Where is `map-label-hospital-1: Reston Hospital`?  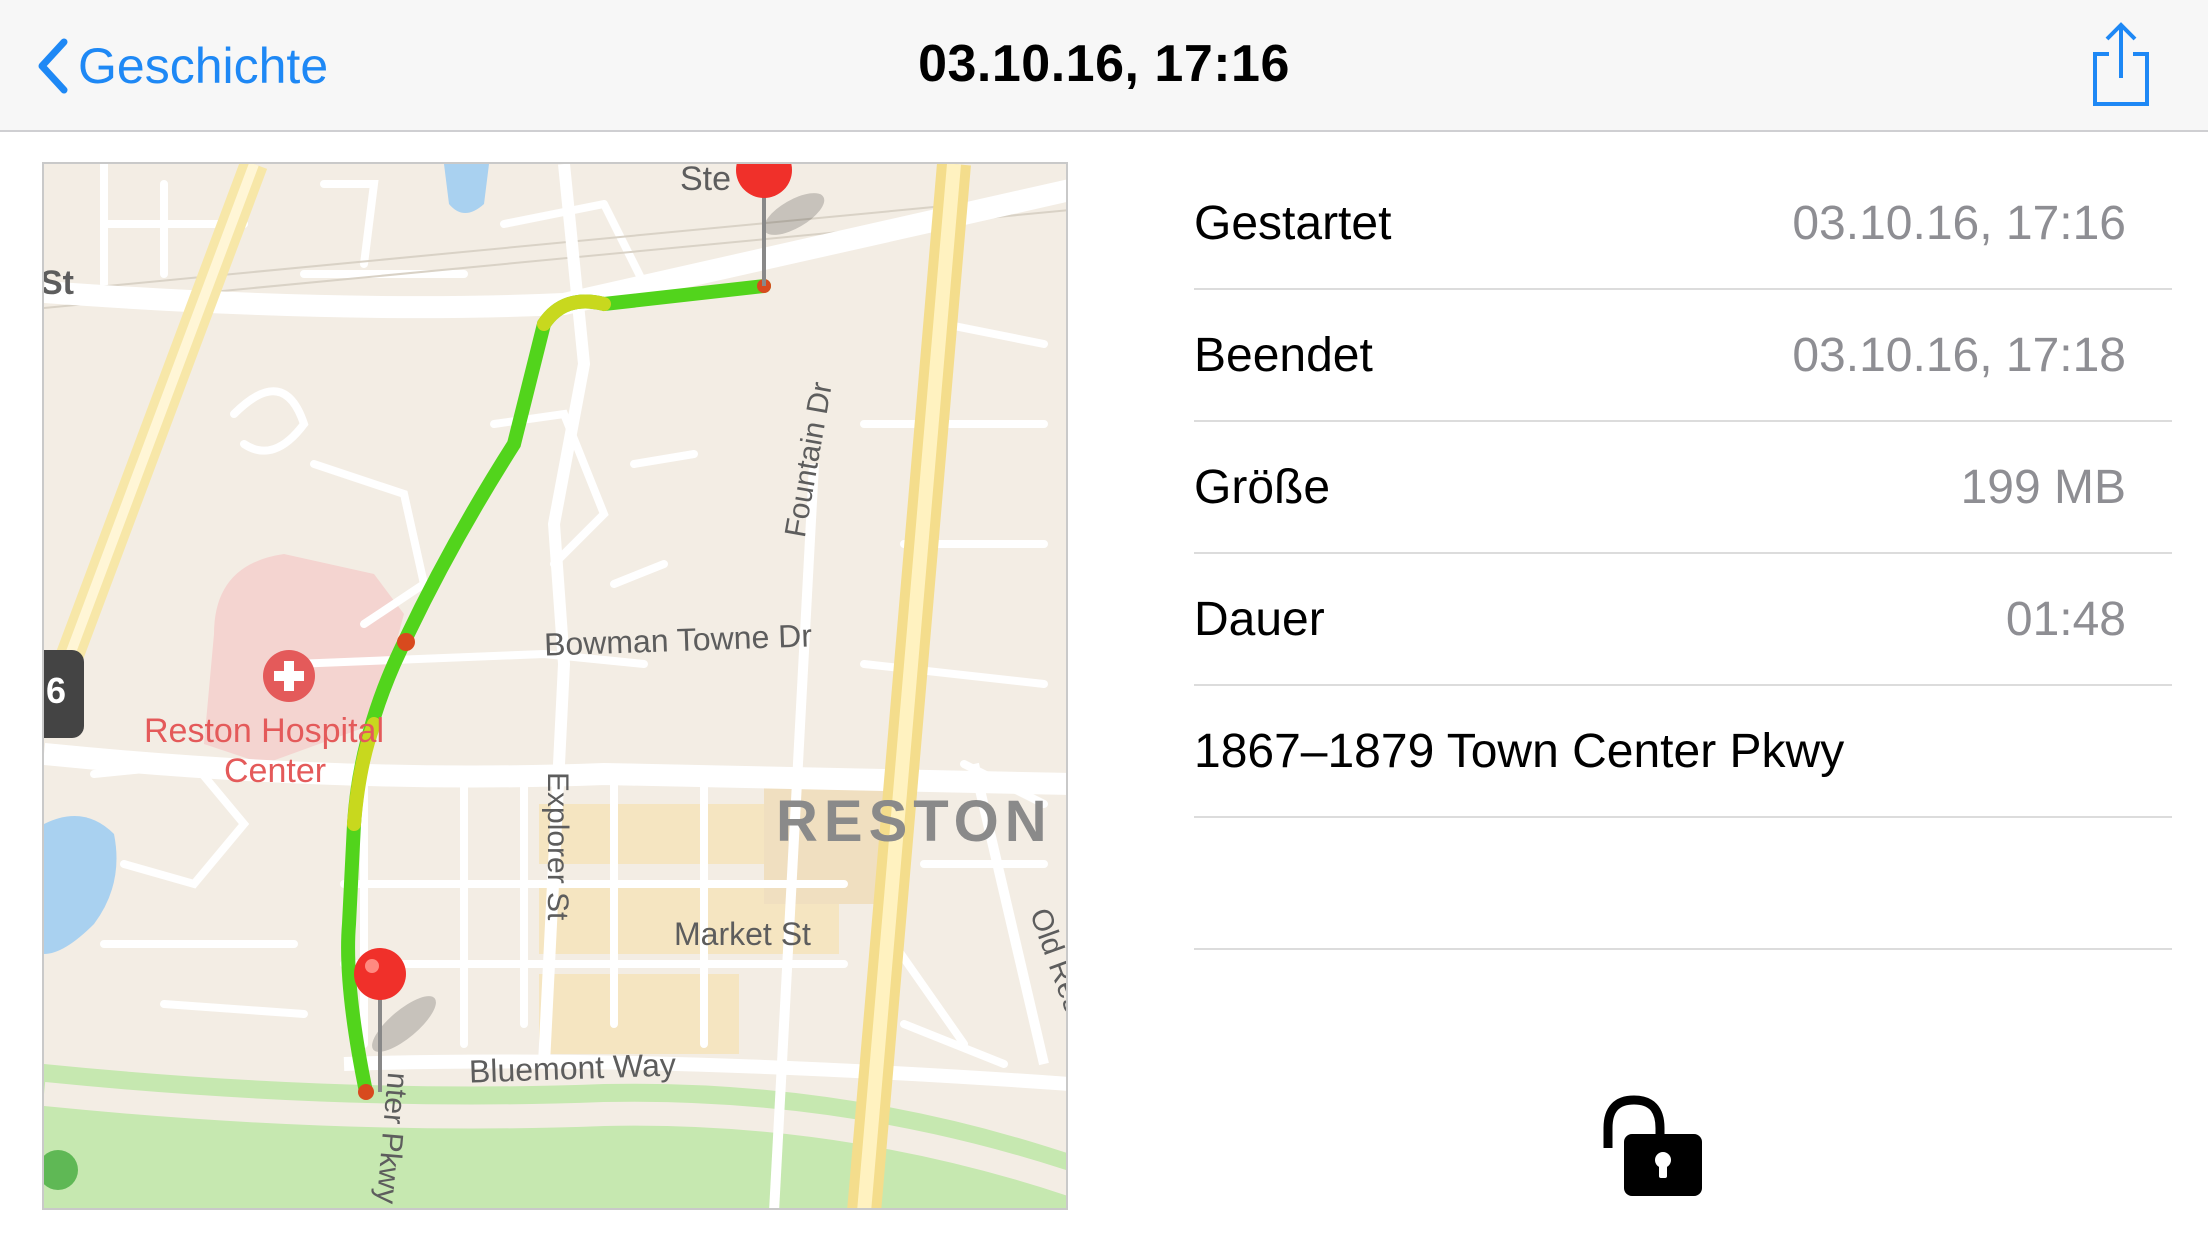
map-label-hospital-1: Reston Hospital is located at coordinates (264, 731).